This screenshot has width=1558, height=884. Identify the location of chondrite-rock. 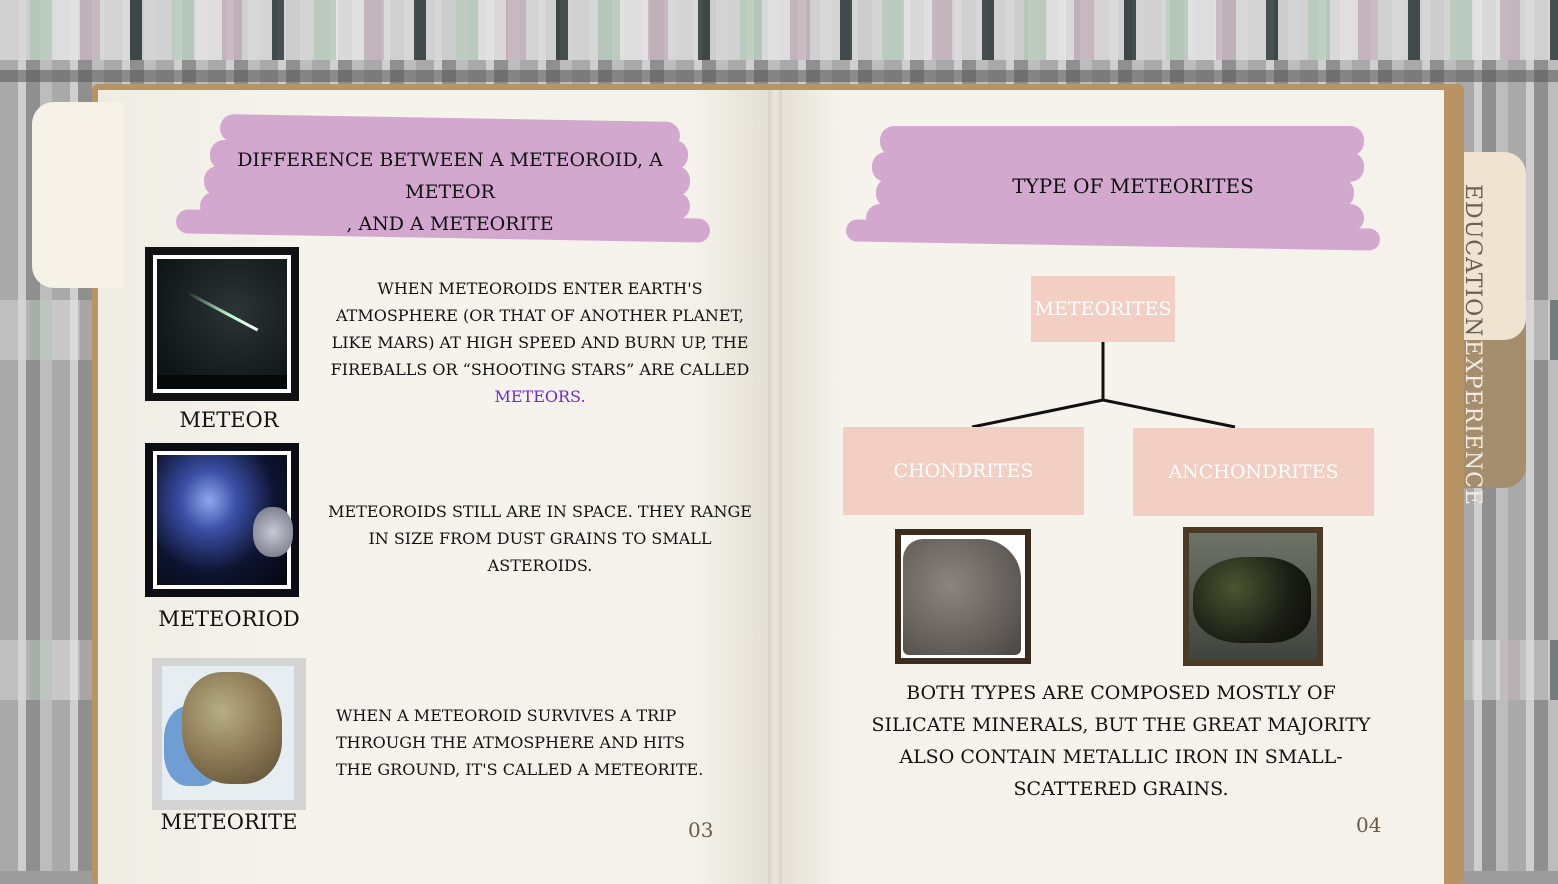
(962, 597).